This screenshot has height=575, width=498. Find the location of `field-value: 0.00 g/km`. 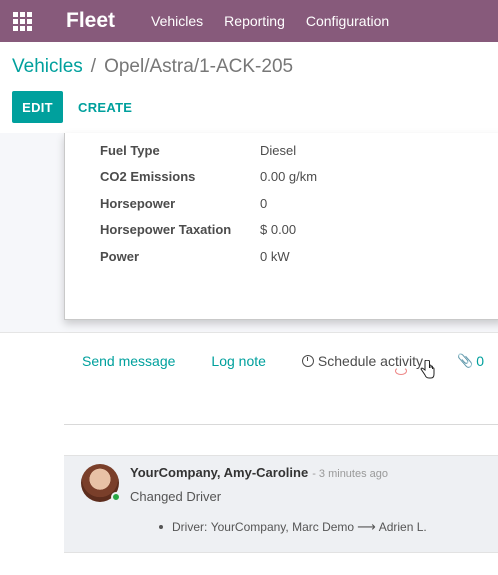

field-value: 0.00 g/km is located at coordinates (288, 176).